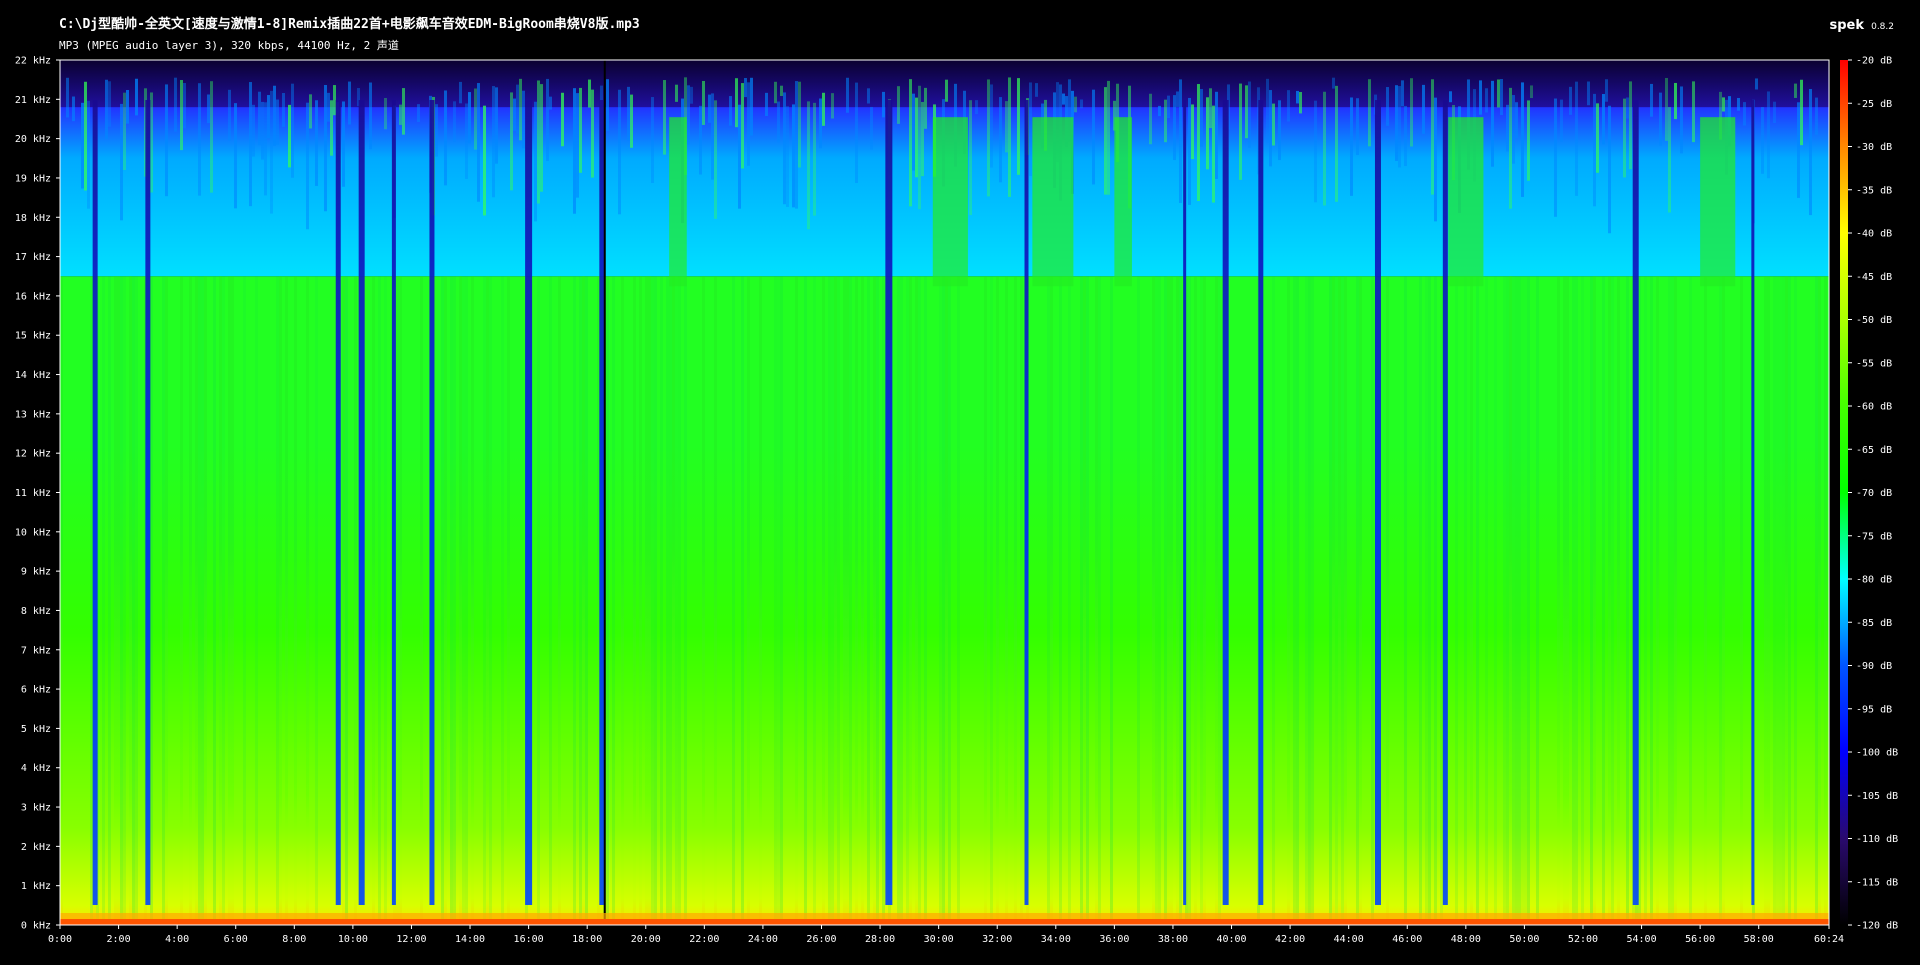 The height and width of the screenshot is (965, 1920). Describe the element at coordinates (177, 939) in the screenshot. I see `x-tick-label: 4:00` at that location.